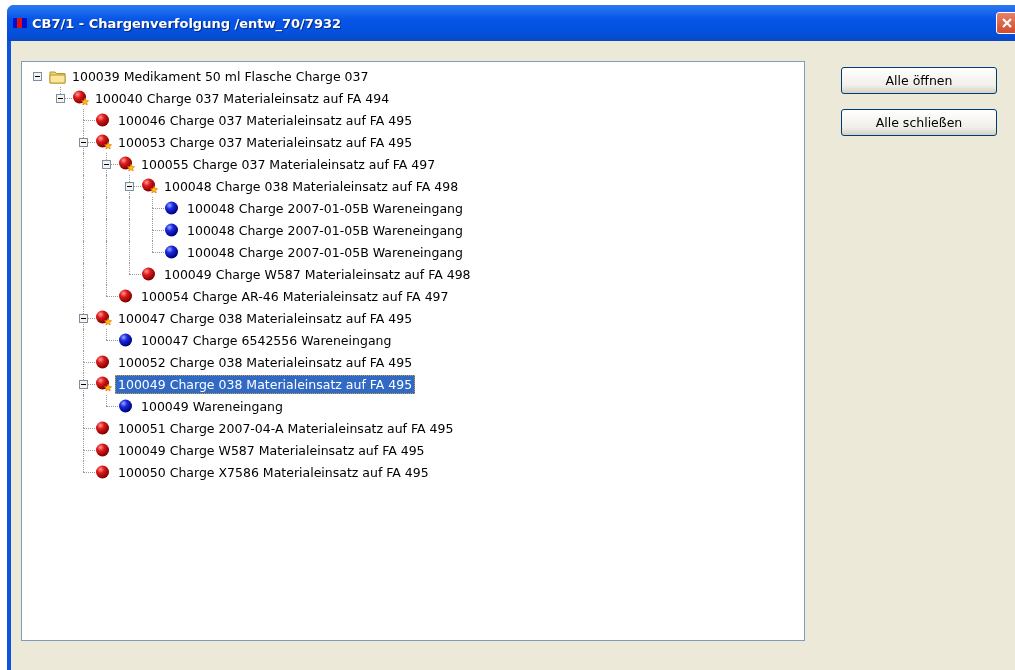  Describe the element at coordinates (242, 98) in the screenshot. I see `tree-item: 100040 Charge 037 Materialeinsatz auf FA 494` at that location.